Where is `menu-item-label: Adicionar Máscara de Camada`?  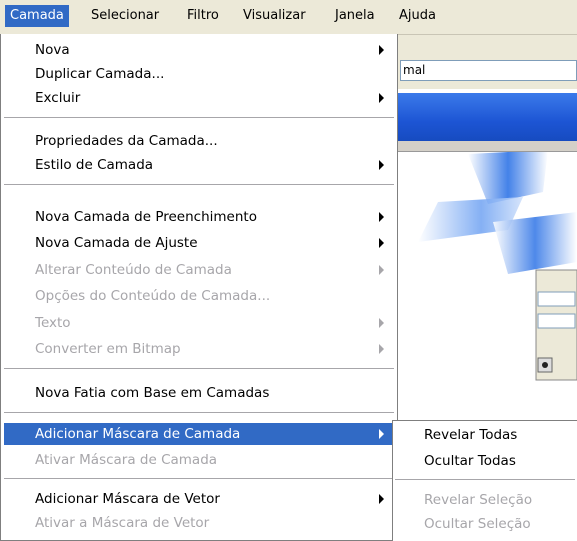 menu-item-label: Adicionar Máscara de Camada is located at coordinates (138, 434).